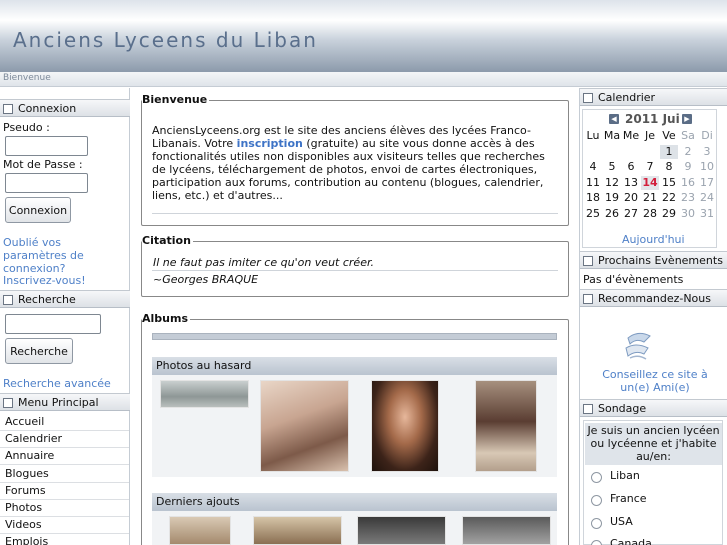  I want to click on password-label: Mot de Passe :, so click(43, 164).